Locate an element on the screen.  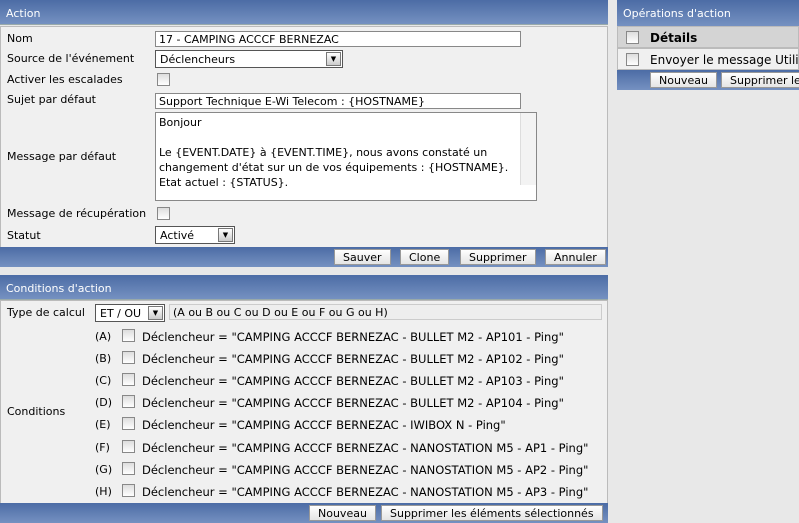
message-label: Message par défaut is located at coordinates (62, 156).